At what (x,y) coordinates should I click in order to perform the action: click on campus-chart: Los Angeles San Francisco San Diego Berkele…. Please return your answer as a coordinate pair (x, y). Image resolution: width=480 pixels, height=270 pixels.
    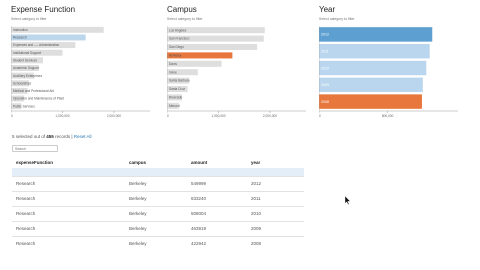
    Looking at the image, I should click on (240, 73).